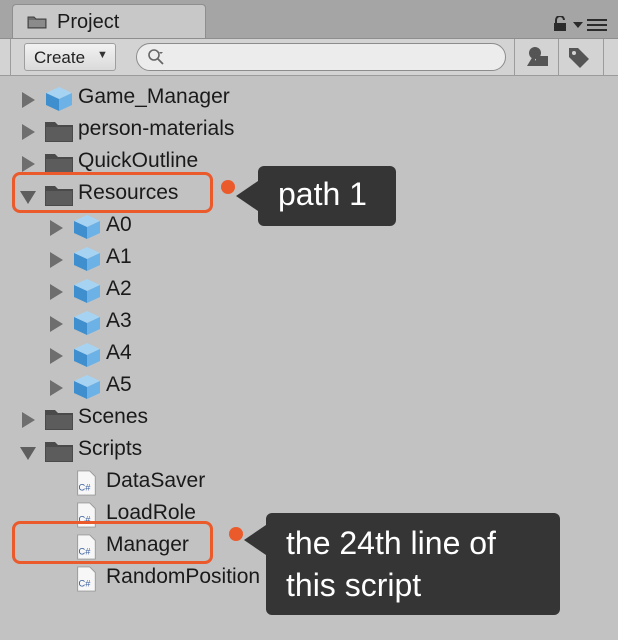  I want to click on tree-item-label: A5, so click(119, 384).